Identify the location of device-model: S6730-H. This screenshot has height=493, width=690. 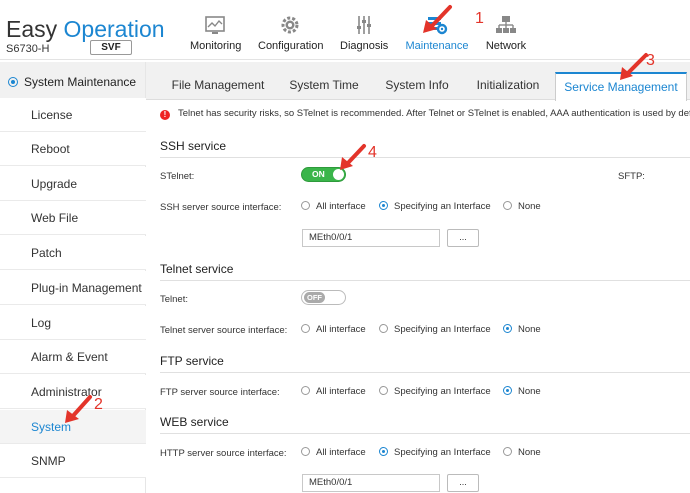
(28, 49).